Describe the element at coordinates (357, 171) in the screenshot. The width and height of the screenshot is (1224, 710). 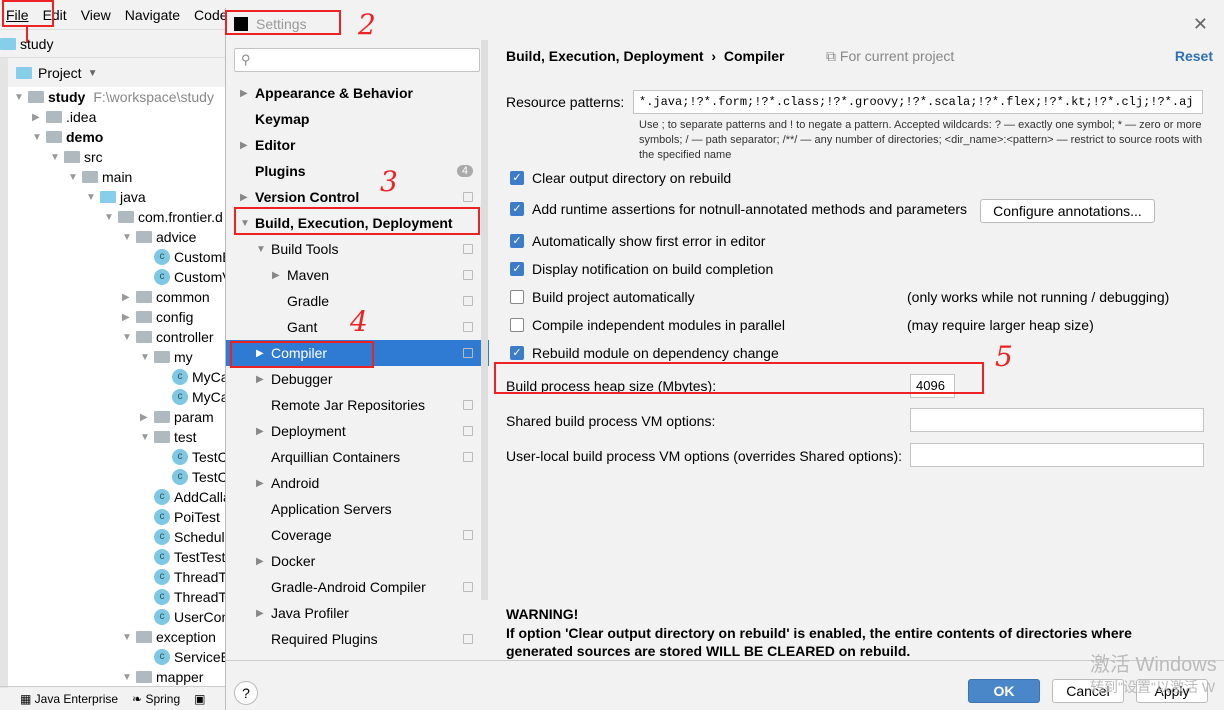
I see `settings-nav-item: Plugins 4` at that location.